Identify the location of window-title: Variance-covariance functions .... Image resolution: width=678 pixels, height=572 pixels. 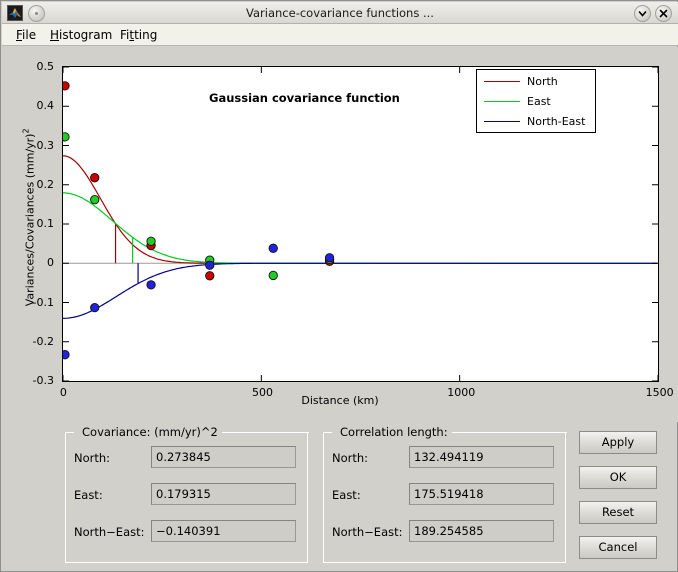
(340, 13).